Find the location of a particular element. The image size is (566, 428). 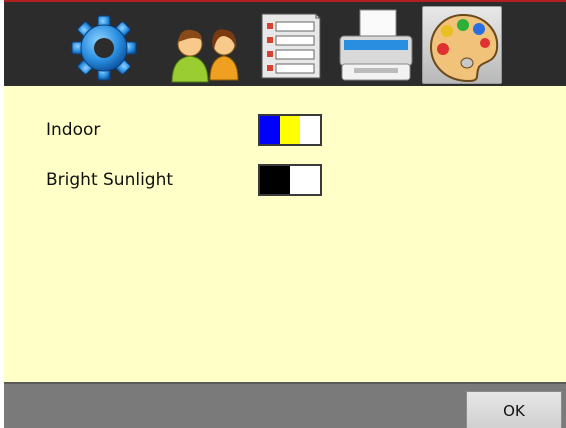

printer-icon is located at coordinates (376, 45).